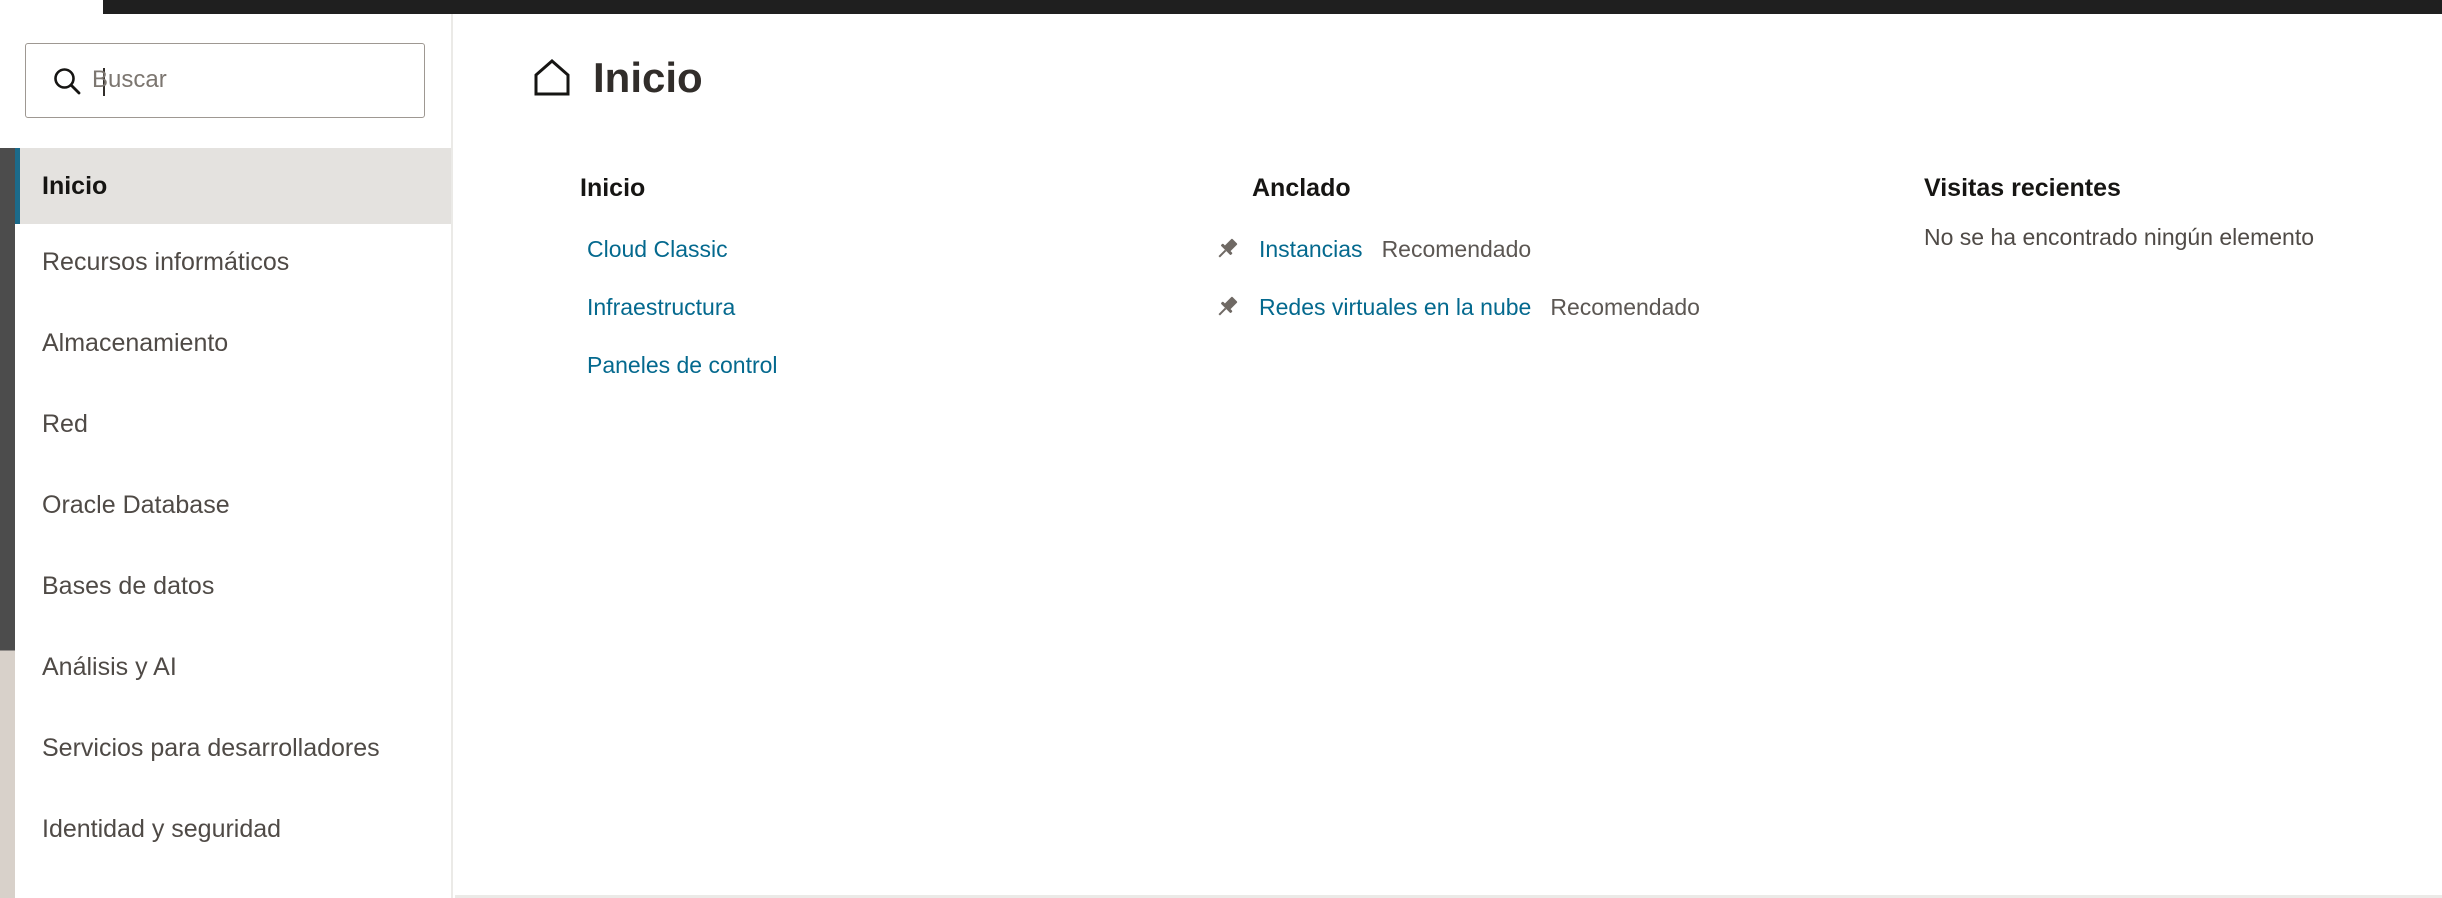 The width and height of the screenshot is (2442, 898). I want to click on inicio-heading: Inicio, so click(613, 188).